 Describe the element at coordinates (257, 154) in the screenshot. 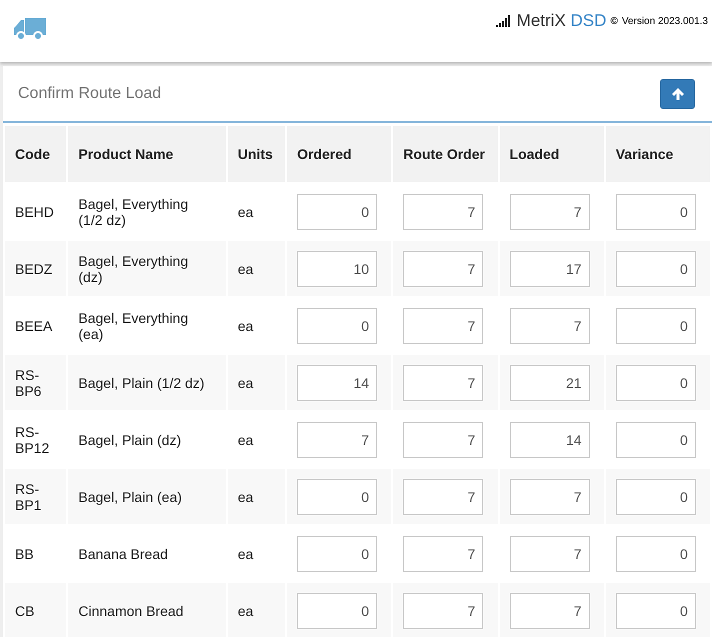

I see `column-header: Units` at that location.